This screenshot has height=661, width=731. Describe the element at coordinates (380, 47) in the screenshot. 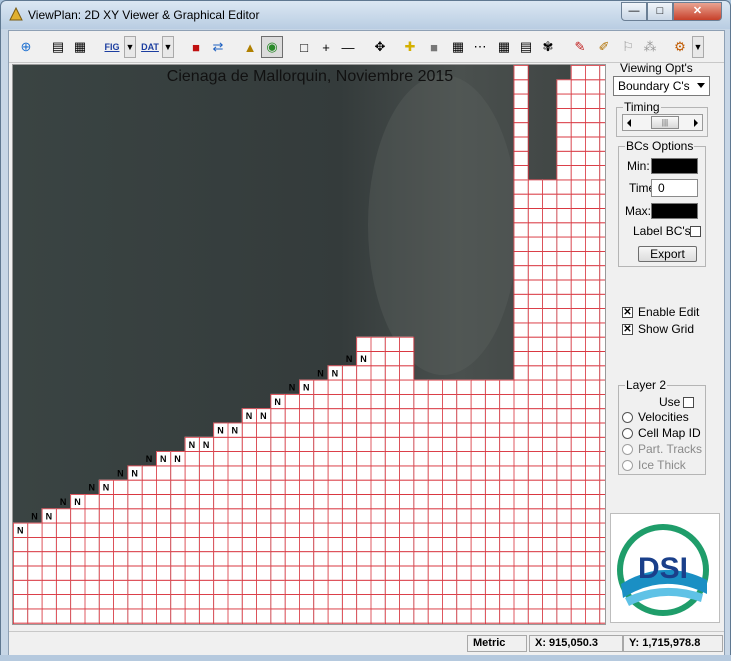

I see `pan-icon: ✥` at that location.